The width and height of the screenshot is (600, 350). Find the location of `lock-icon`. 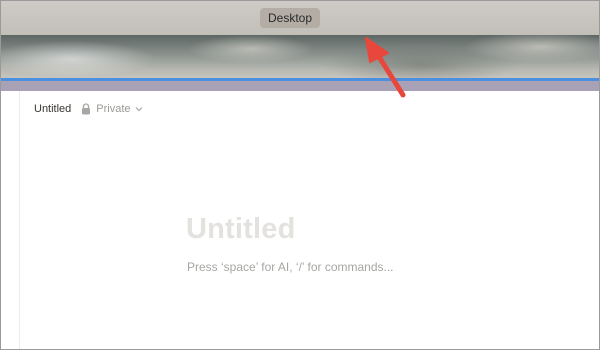

lock-icon is located at coordinates (86, 109).